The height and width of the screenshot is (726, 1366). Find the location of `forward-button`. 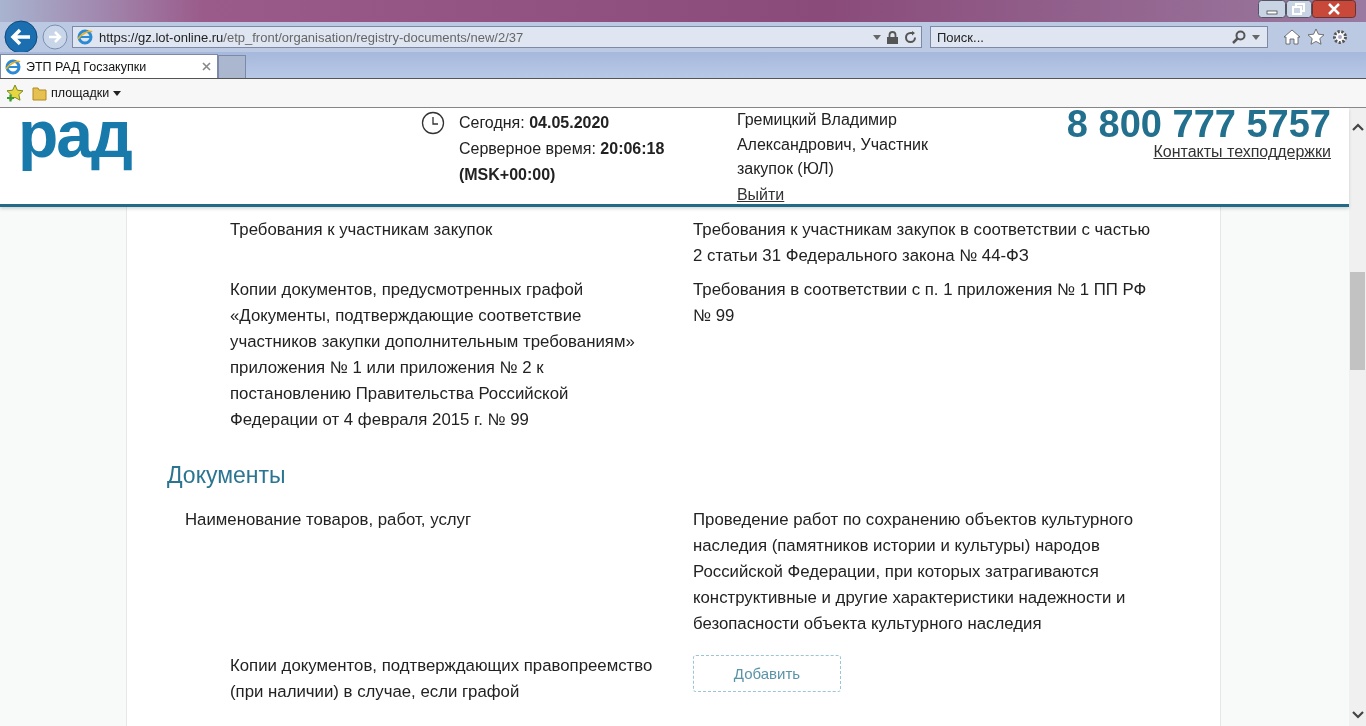

forward-button is located at coordinates (55, 37).